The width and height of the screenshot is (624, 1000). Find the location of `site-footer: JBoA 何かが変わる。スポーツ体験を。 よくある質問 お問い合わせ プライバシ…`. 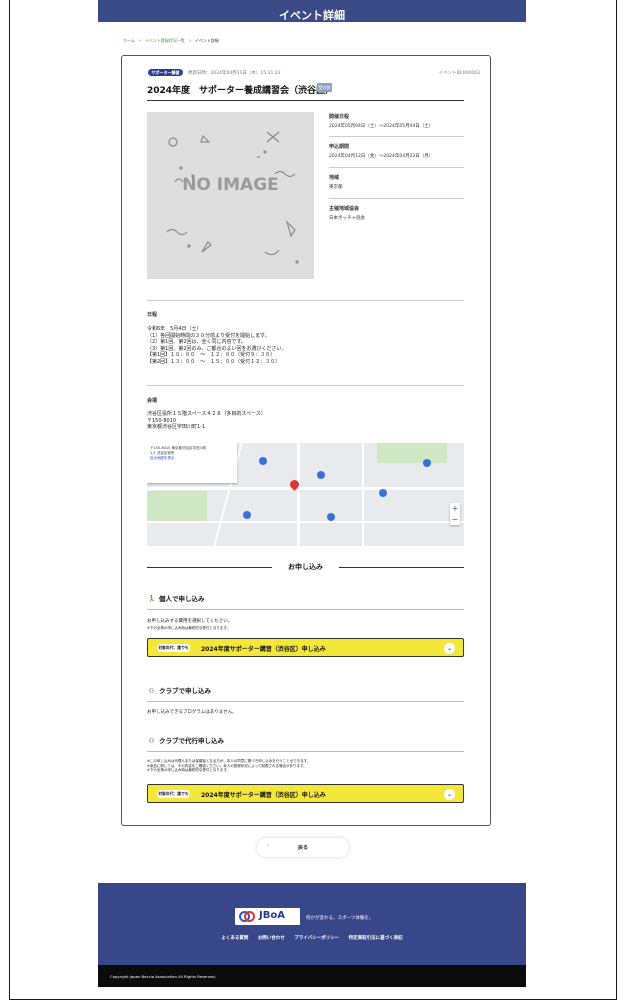

site-footer: JBoA 何かが変わる。スポーツ体験を。 よくある質問 お問い合わせ プライバシ… is located at coordinates (312, 924).